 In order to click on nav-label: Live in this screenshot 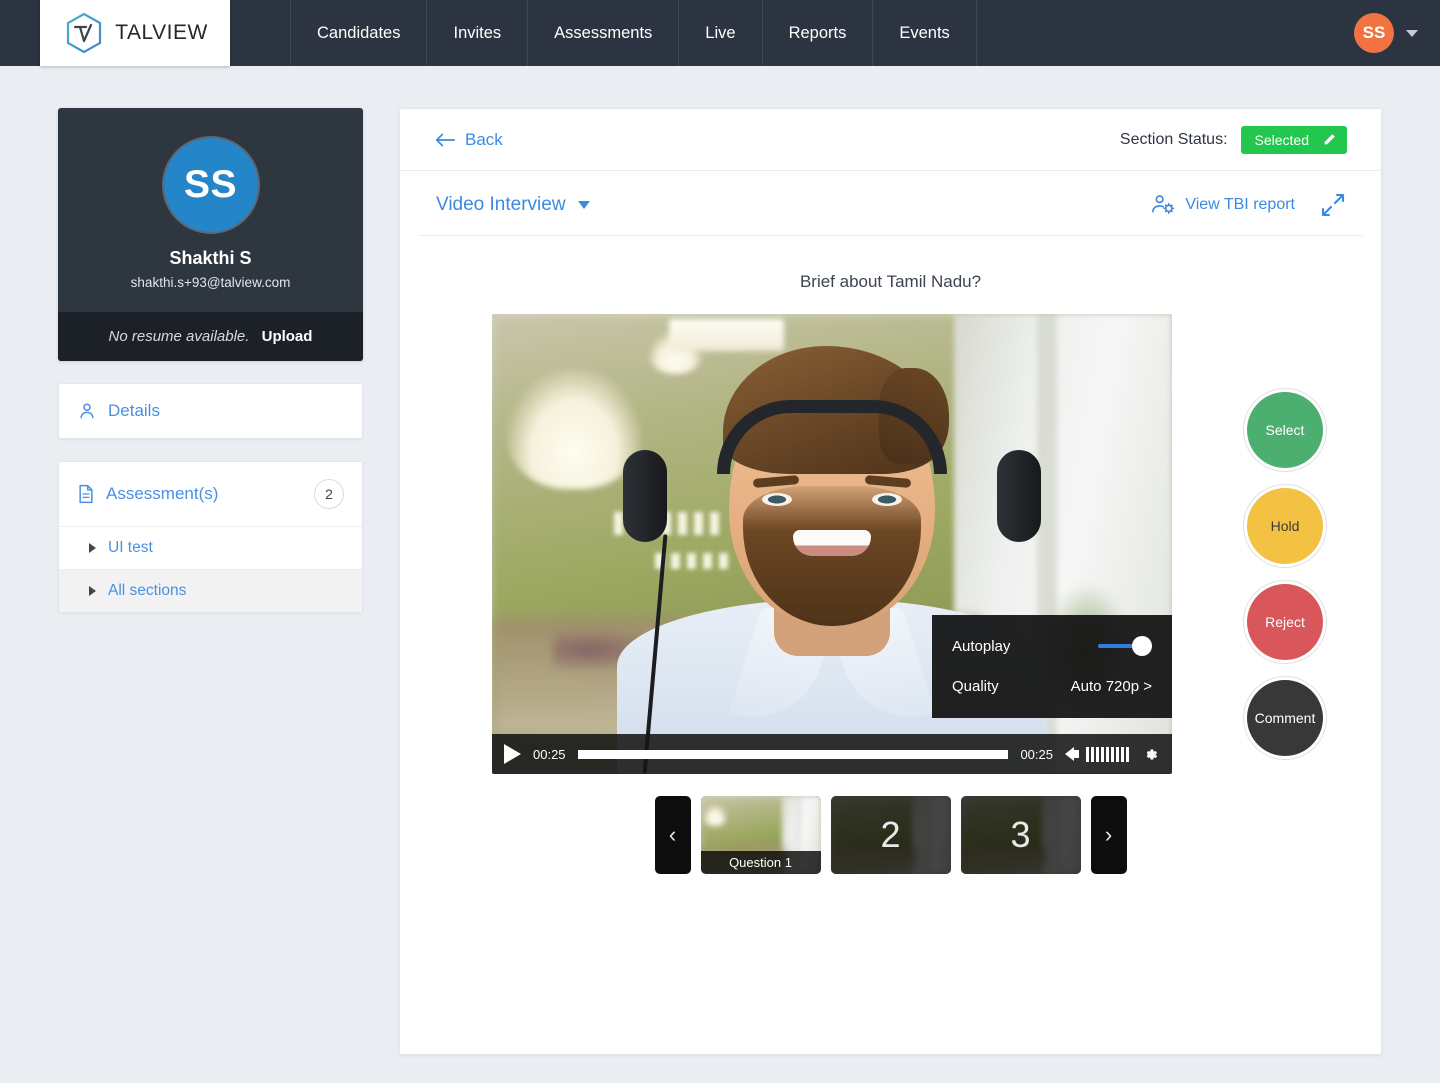, I will do `click(720, 32)`.